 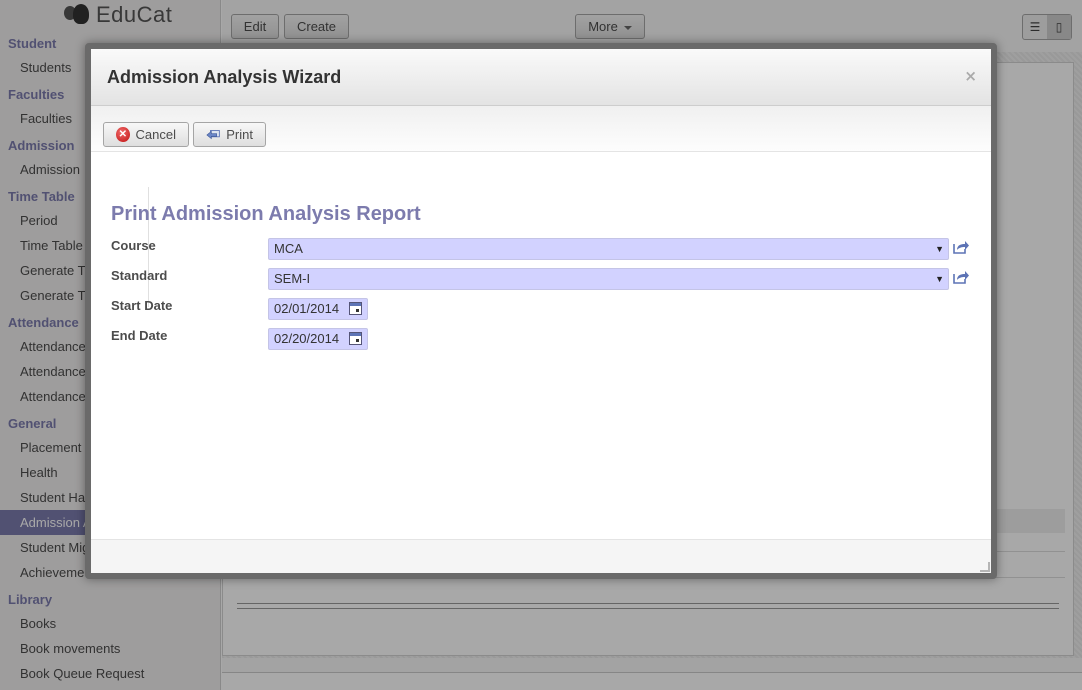 What do you see at coordinates (541, 129) in the screenshot?
I see `dialog-toolbar: ✕ Cancel Print` at bounding box center [541, 129].